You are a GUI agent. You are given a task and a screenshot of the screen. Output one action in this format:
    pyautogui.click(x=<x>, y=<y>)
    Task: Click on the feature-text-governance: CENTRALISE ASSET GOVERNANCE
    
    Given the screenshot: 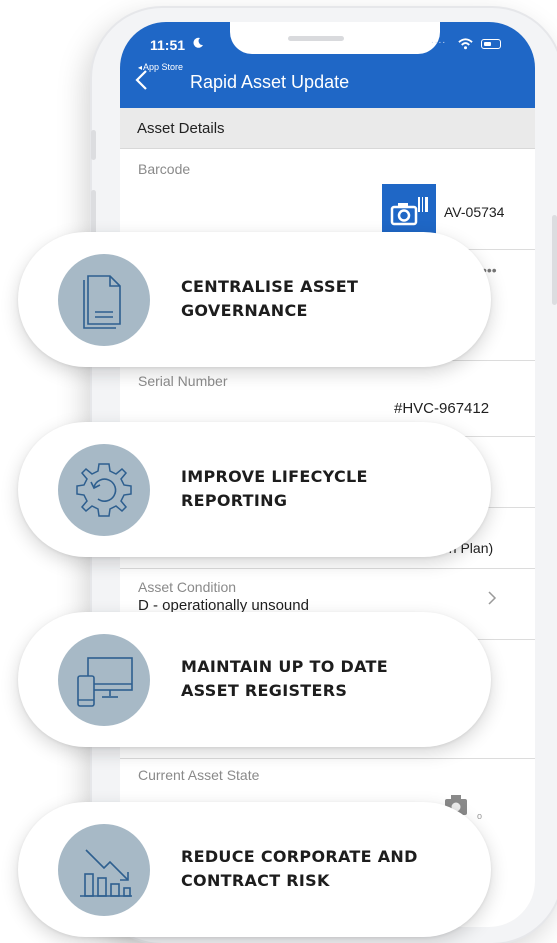 What is the action you would take?
    pyautogui.click(x=270, y=298)
    